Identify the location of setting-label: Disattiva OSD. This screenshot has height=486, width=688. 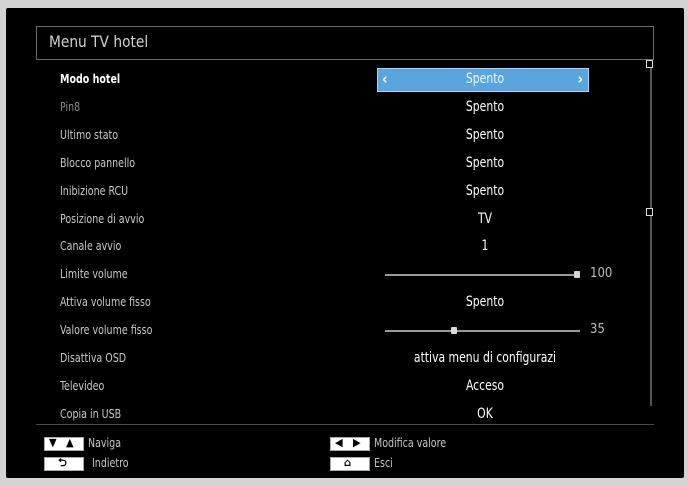
(93, 358).